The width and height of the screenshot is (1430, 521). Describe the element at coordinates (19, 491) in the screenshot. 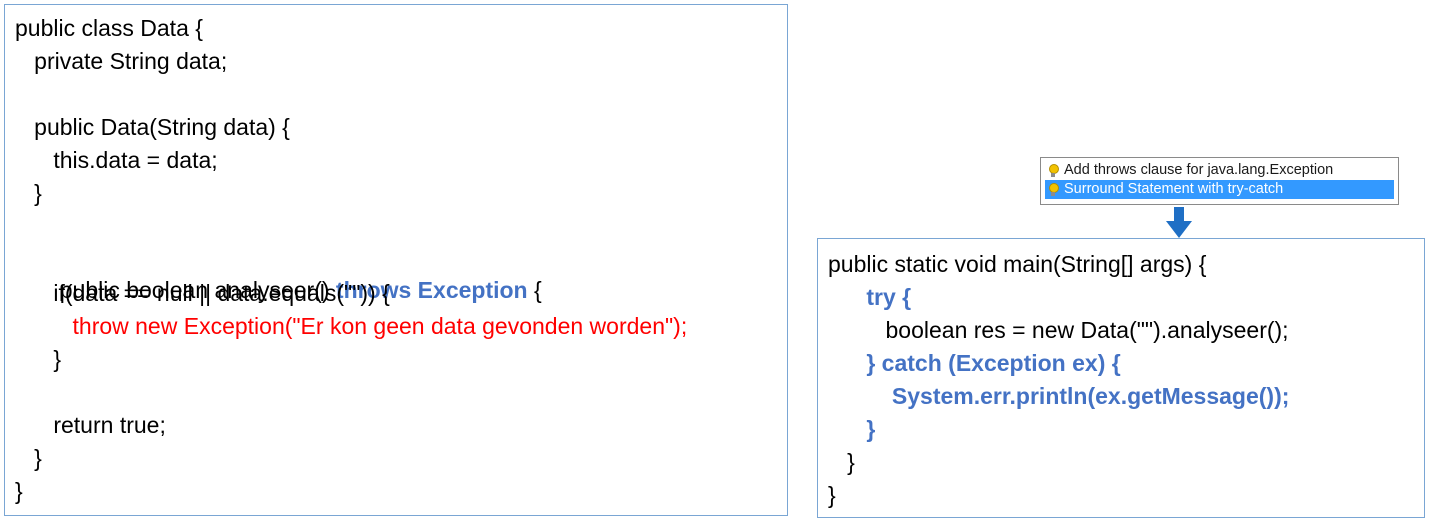

I see `code-line-15: }` at that location.